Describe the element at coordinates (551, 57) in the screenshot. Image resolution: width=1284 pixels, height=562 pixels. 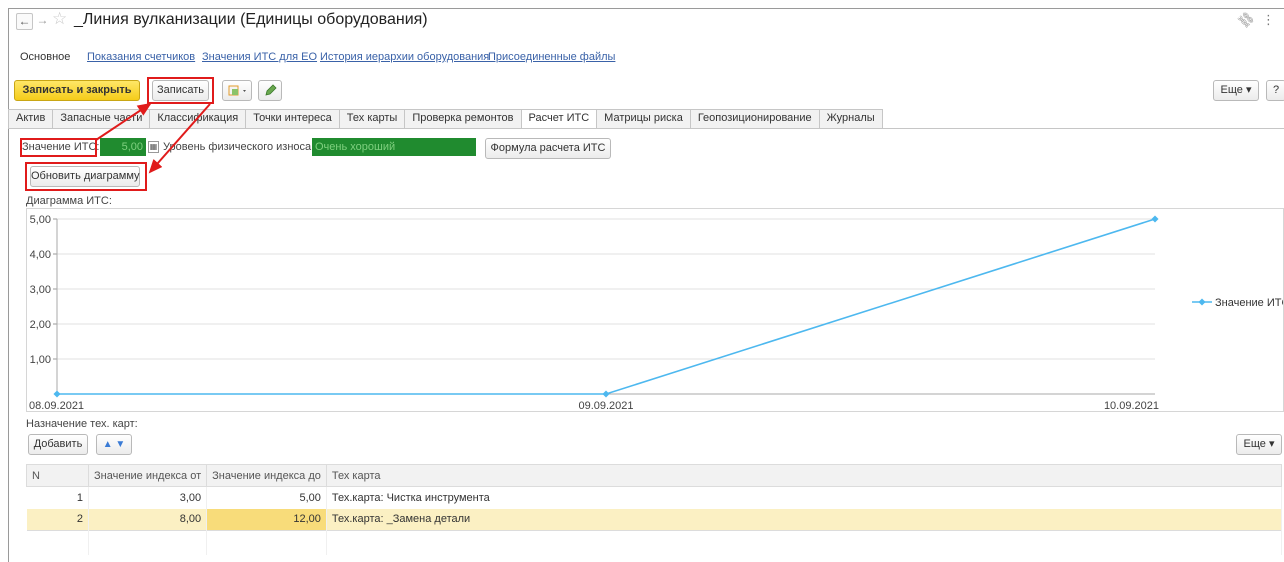
I see `section-attached-files: Присоединенные файлы` at that location.